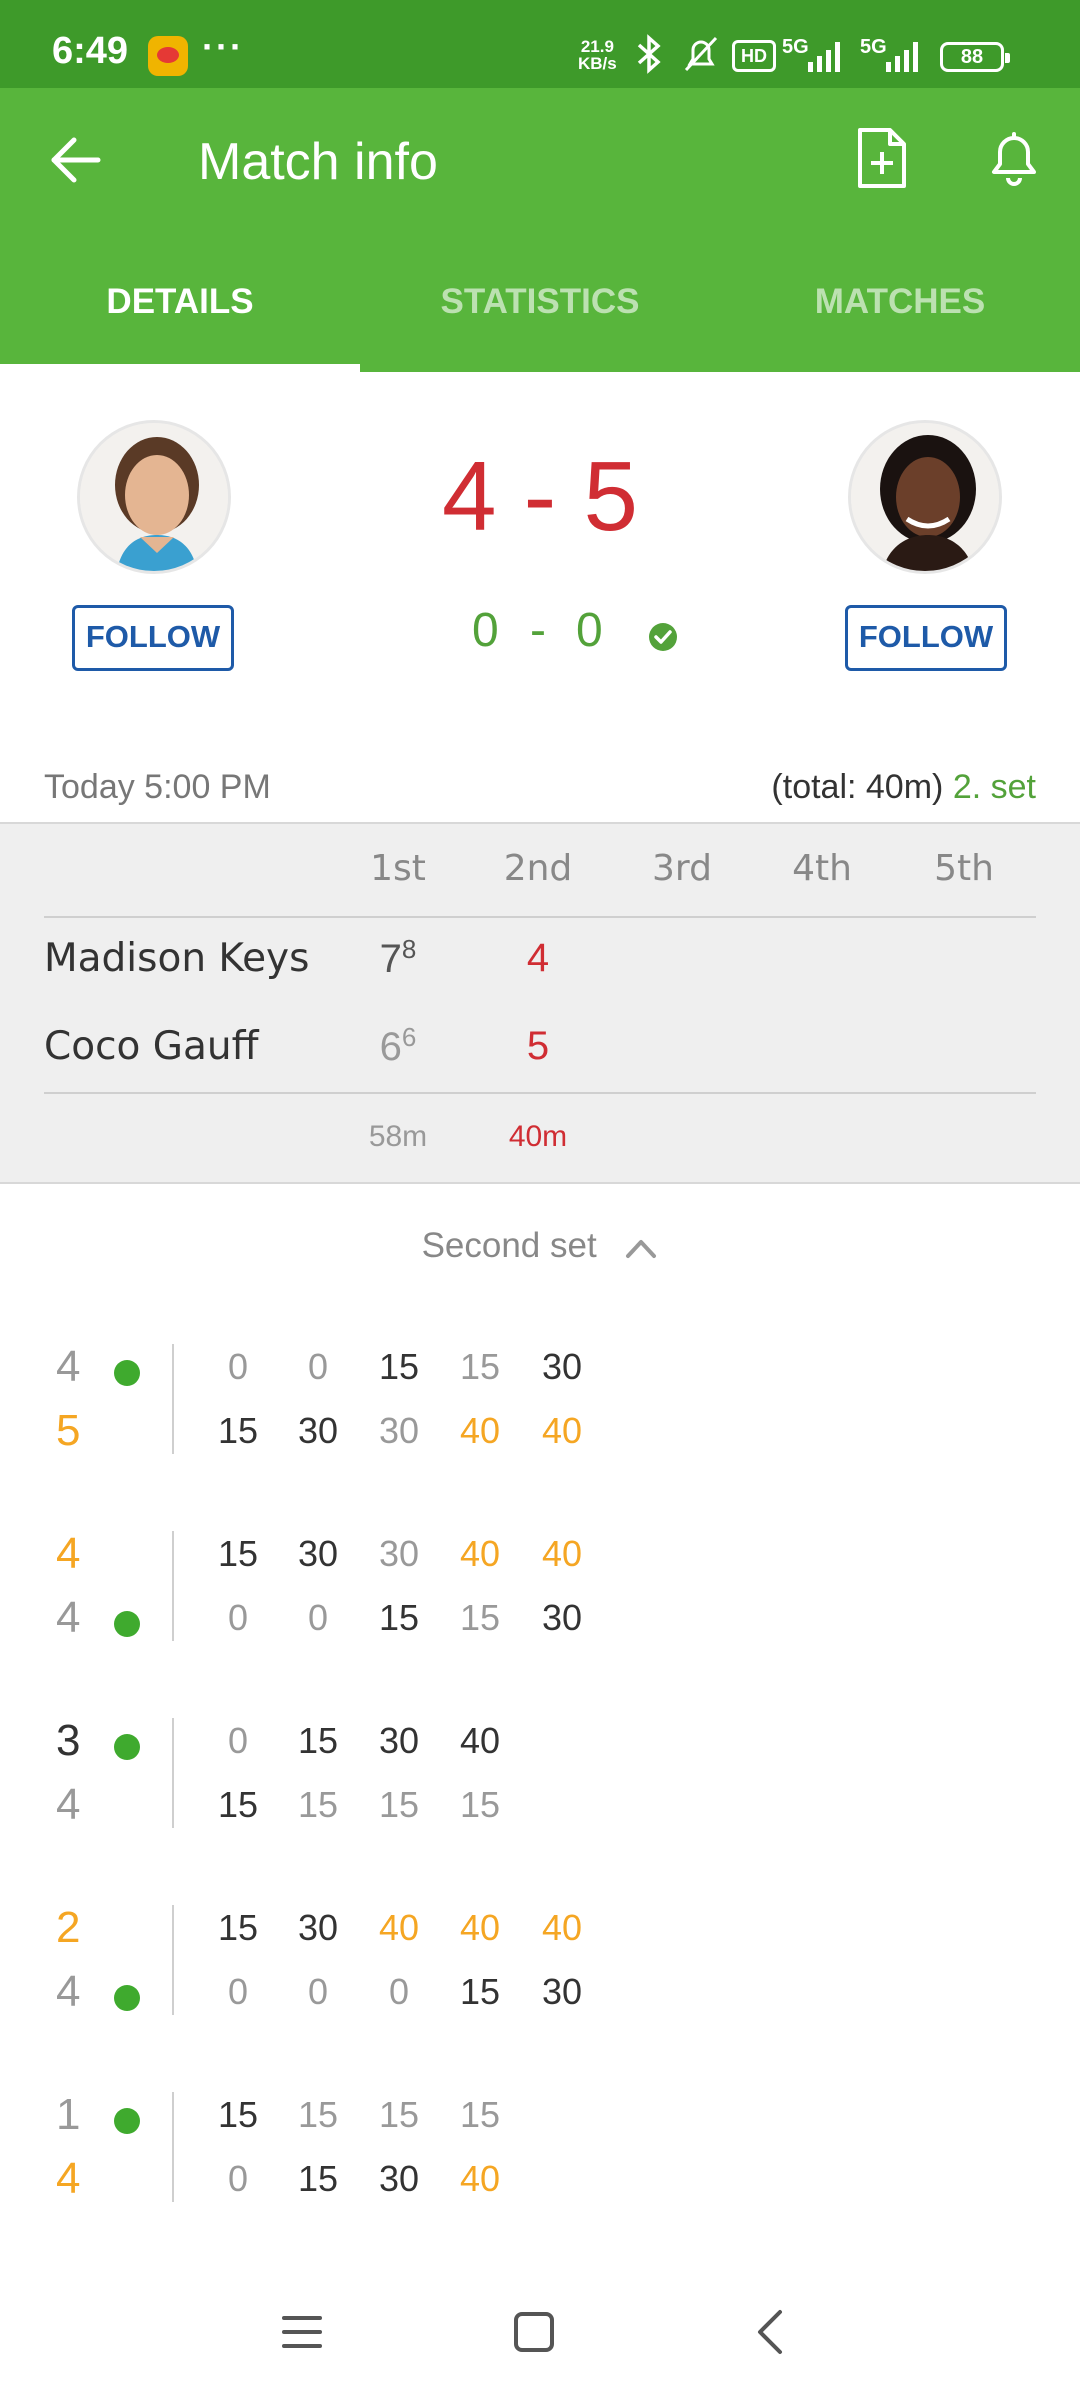 The image size is (1080, 2400). I want to click on match-meta: Today 5:00 PM (total: 40m) 2. set, so click(540, 793).